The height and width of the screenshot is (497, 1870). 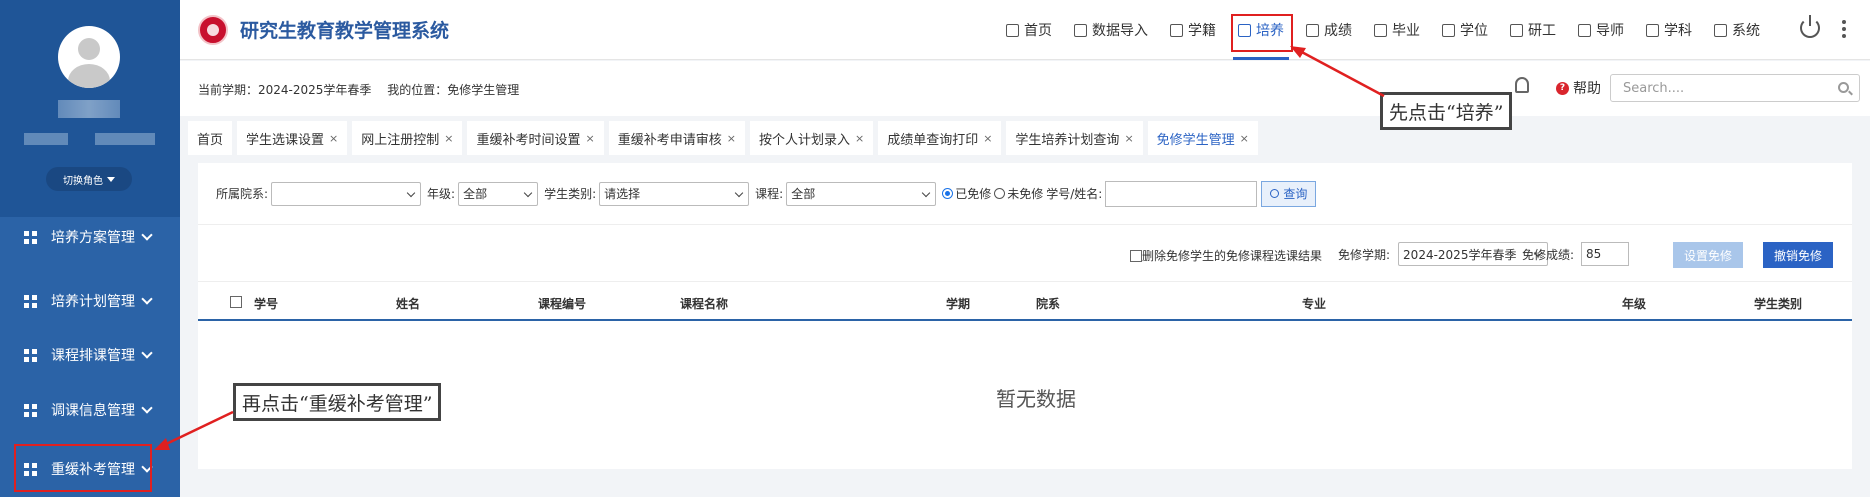 I want to click on tab-registration: 网上注册控制 ×, so click(x=407, y=138).